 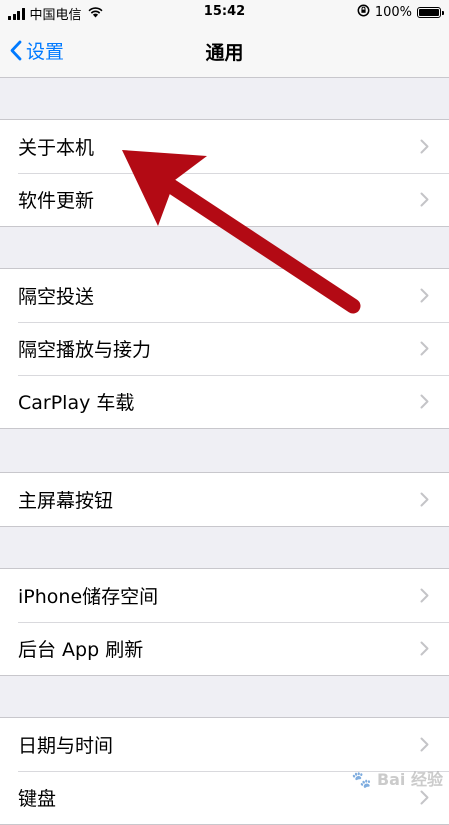 What do you see at coordinates (88, 597) in the screenshot?
I see `row-label: iPhone储存空间` at bounding box center [88, 597].